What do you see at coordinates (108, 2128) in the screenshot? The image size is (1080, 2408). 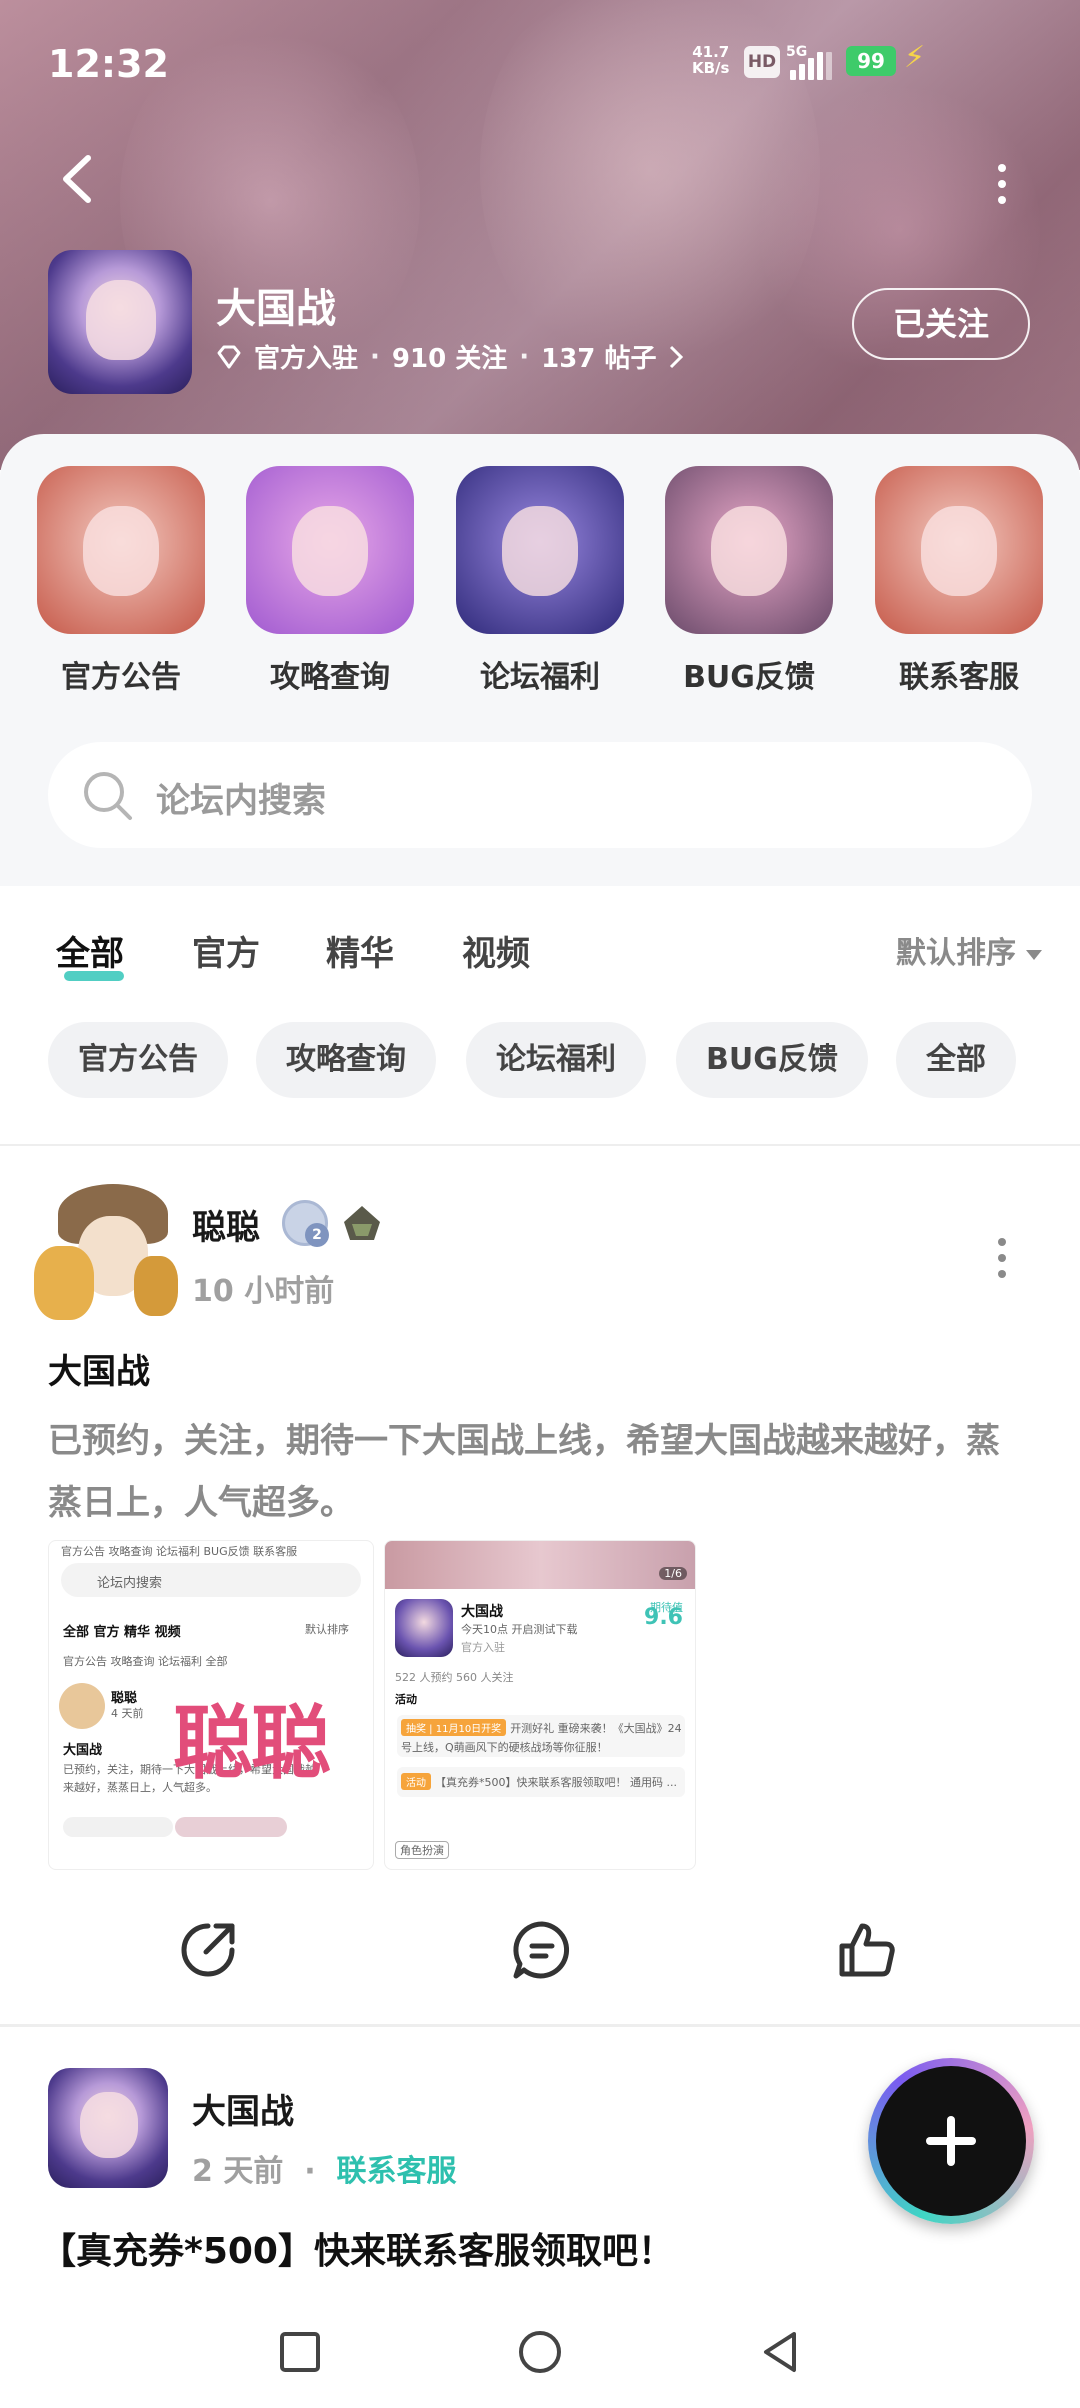 I see `forum-avatar-small` at bounding box center [108, 2128].